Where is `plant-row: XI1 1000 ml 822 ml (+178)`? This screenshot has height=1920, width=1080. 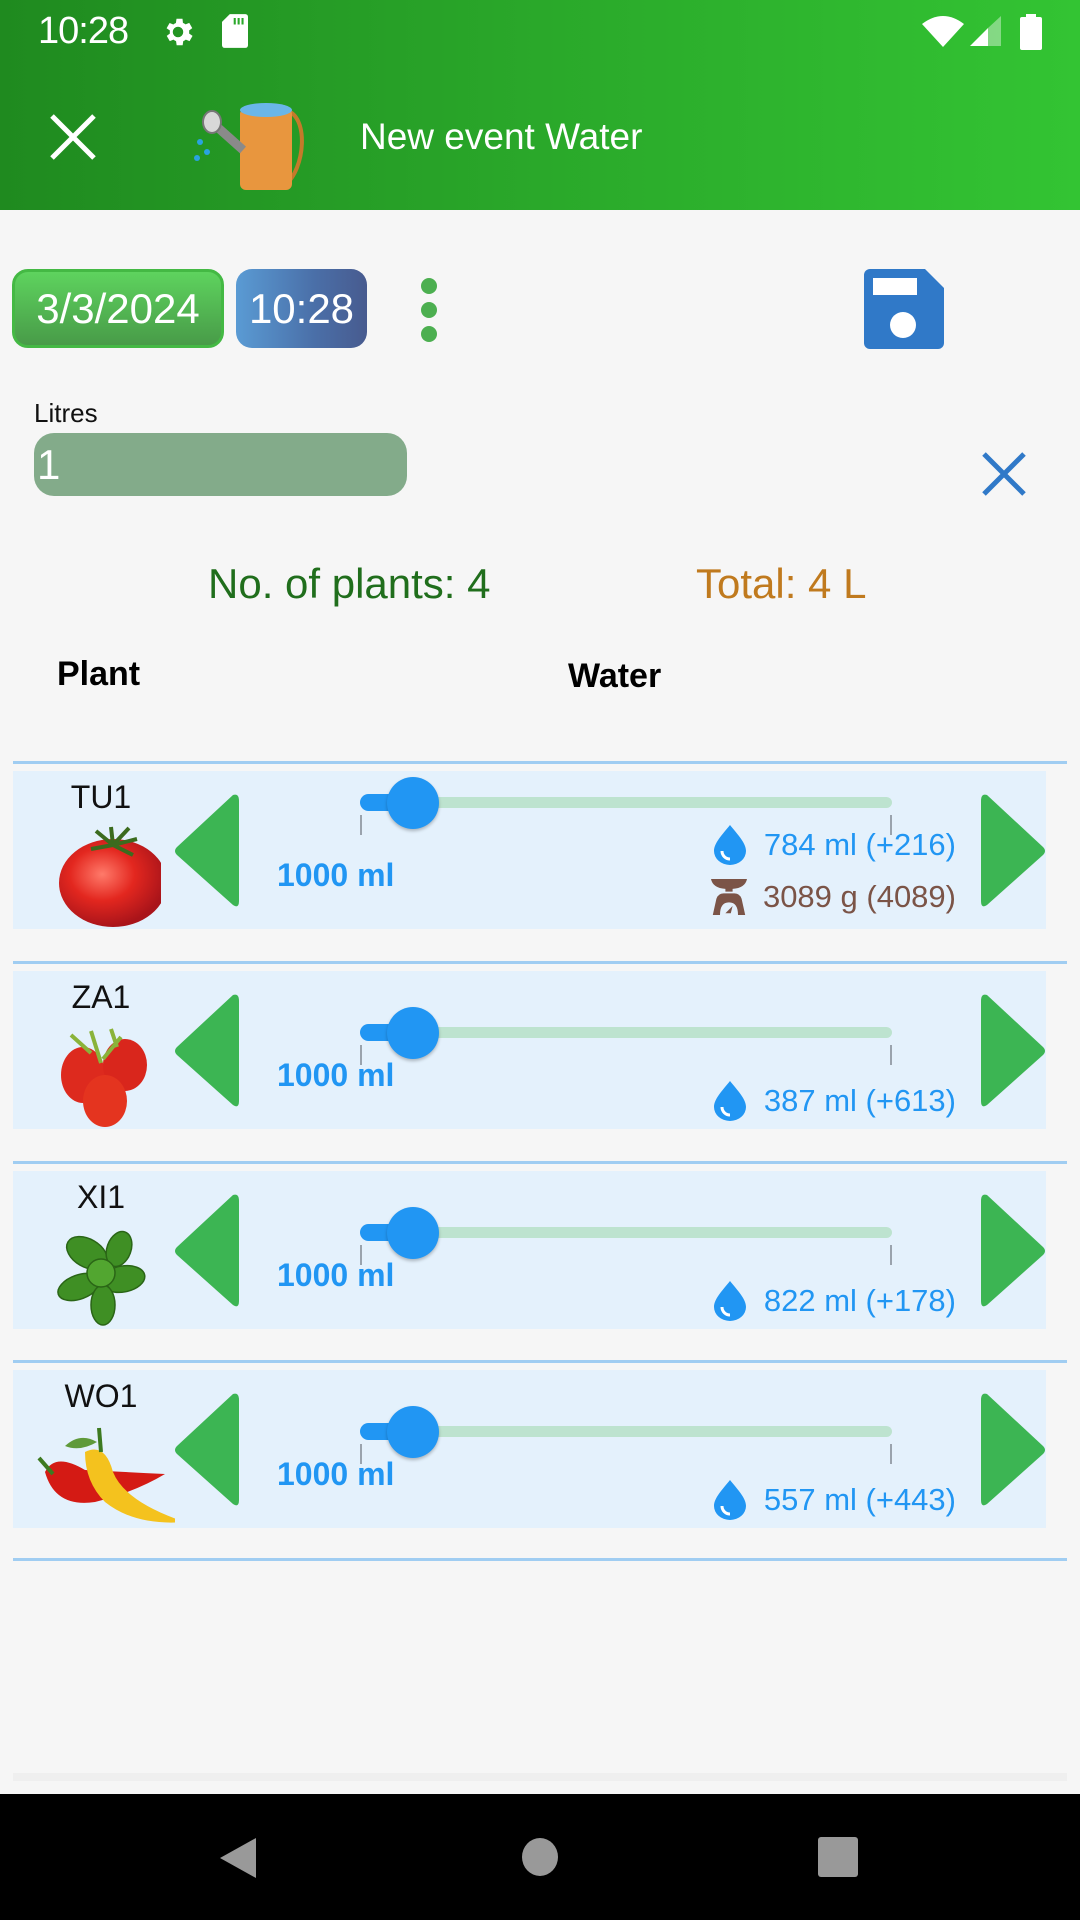 plant-row: XI1 1000 ml 822 ml (+178) is located at coordinates (529, 1250).